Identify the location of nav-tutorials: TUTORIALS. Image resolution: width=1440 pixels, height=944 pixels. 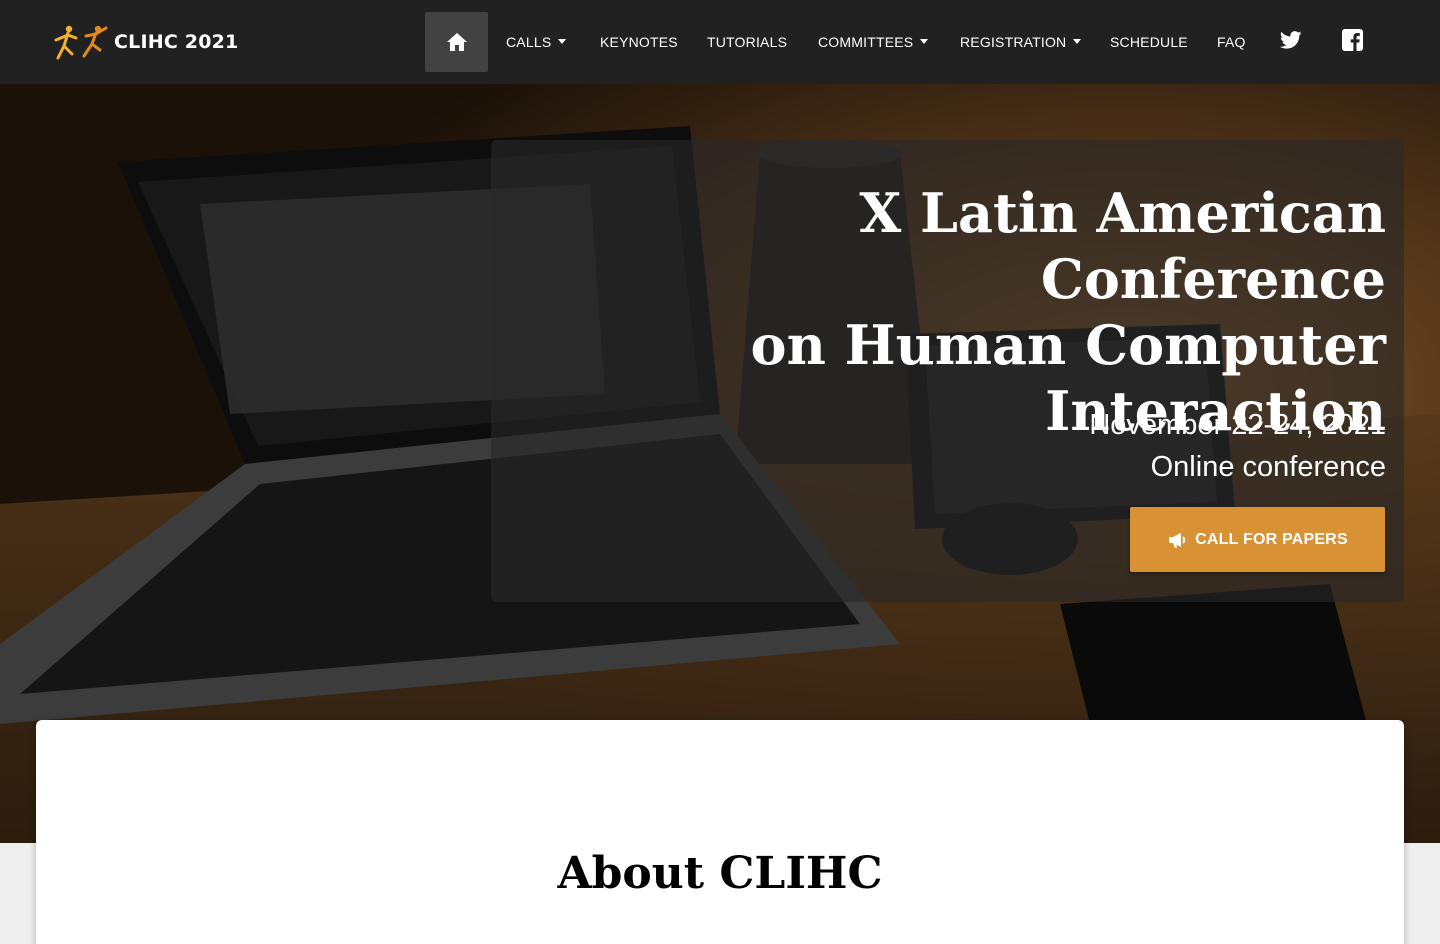
(747, 42).